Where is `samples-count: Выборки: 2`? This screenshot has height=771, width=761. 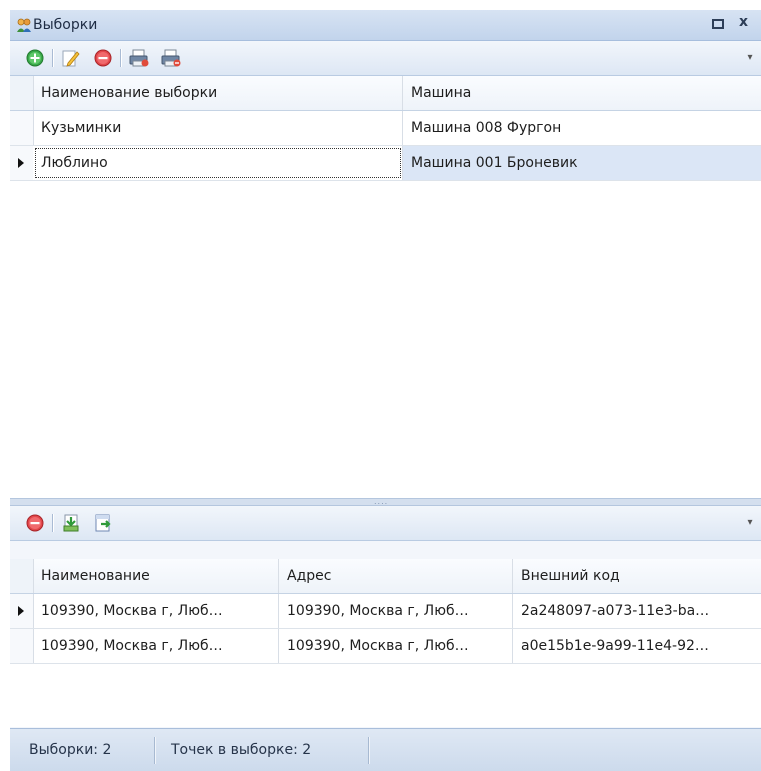
samples-count: Выборки: 2 is located at coordinates (70, 750).